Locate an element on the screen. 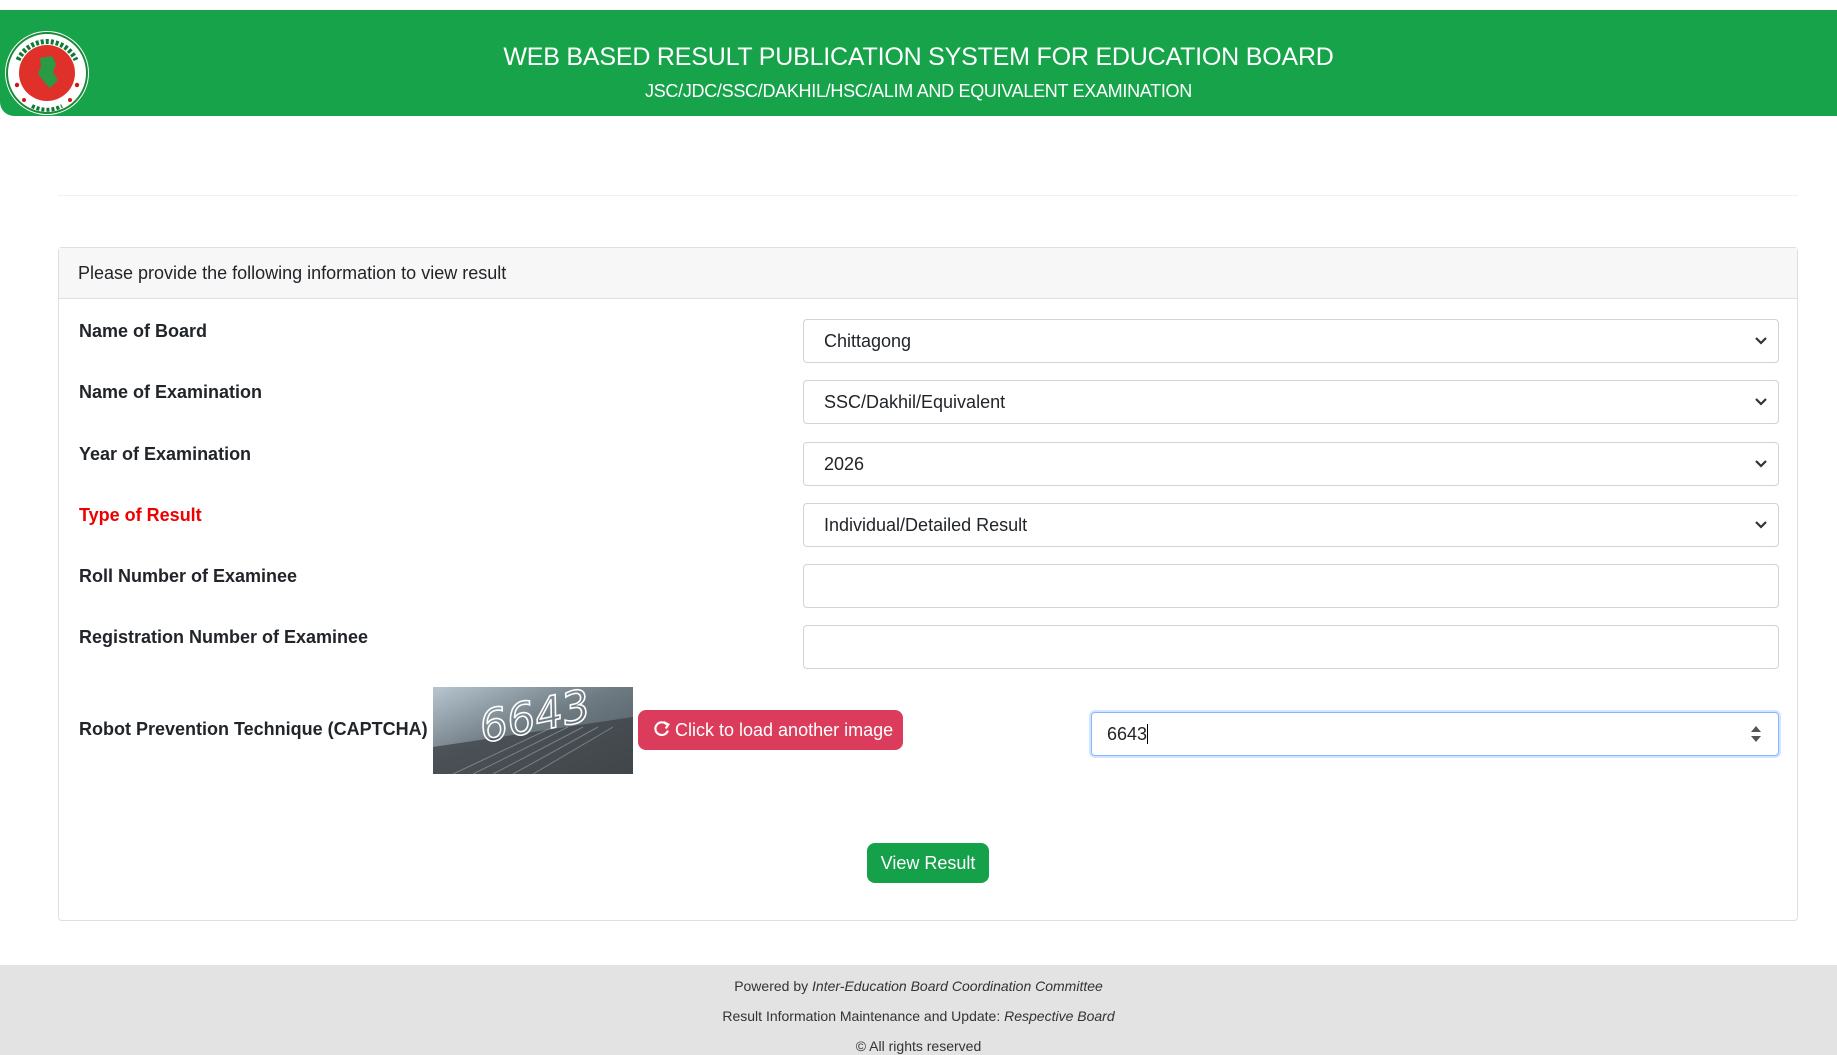 The height and width of the screenshot is (1055, 1837). footer-rights: © All rights reserved is located at coordinates (918, 1046).